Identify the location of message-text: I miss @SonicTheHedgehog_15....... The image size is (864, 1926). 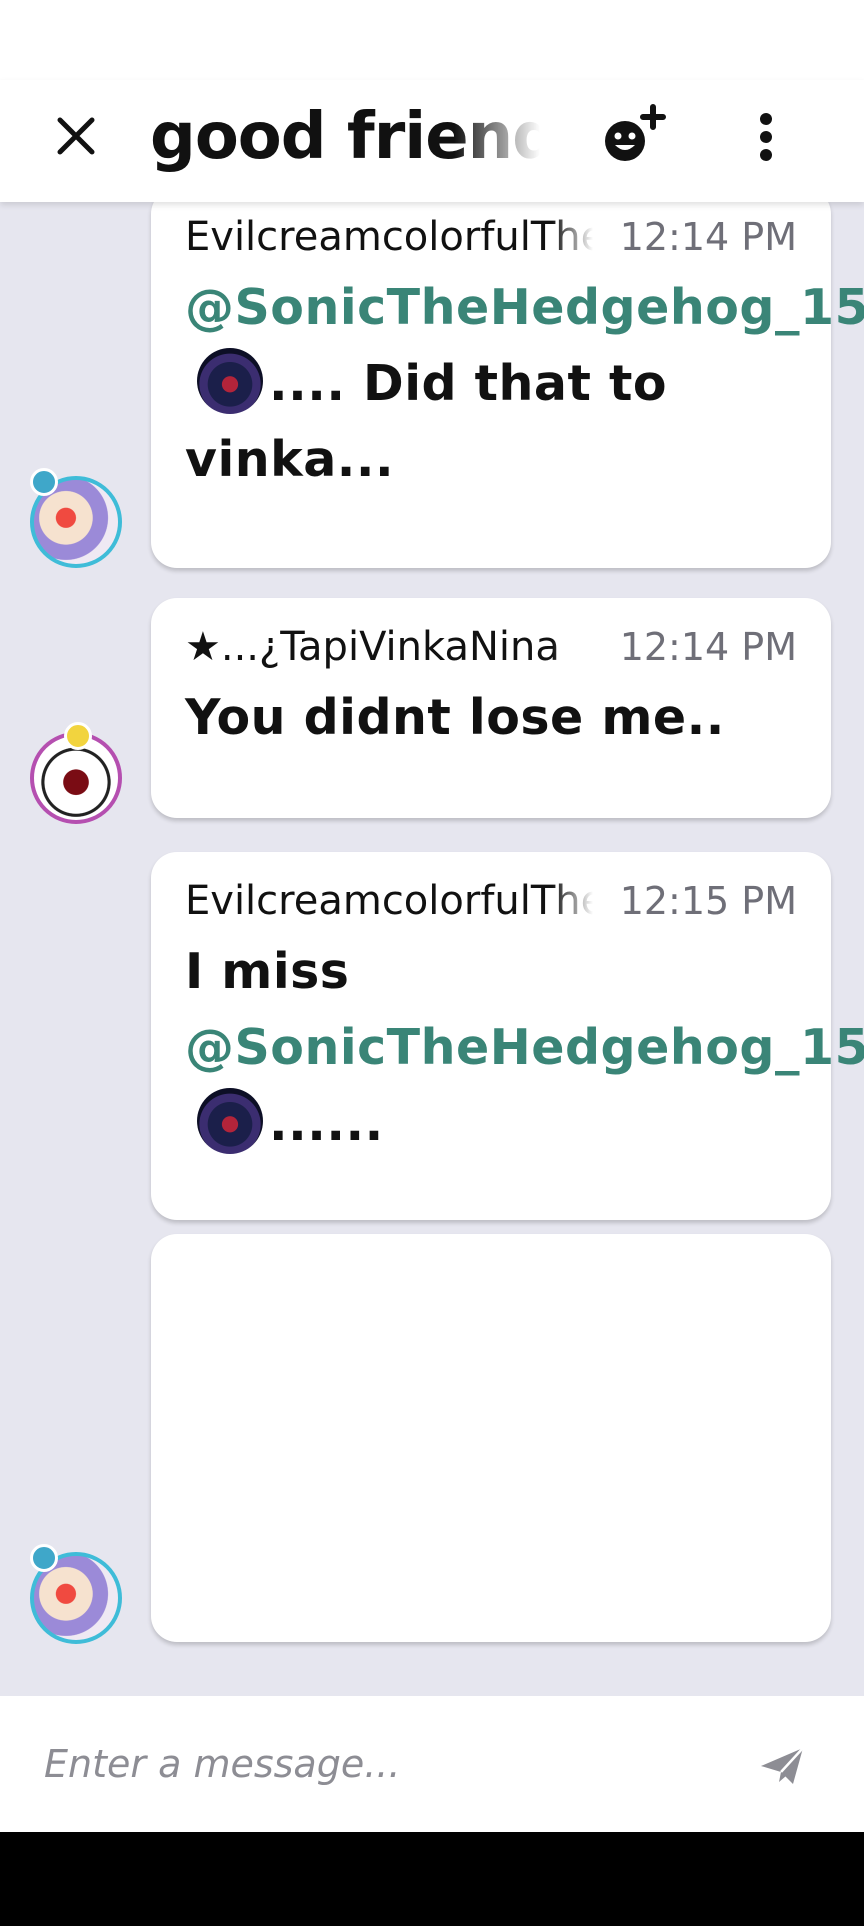
(524, 1048).